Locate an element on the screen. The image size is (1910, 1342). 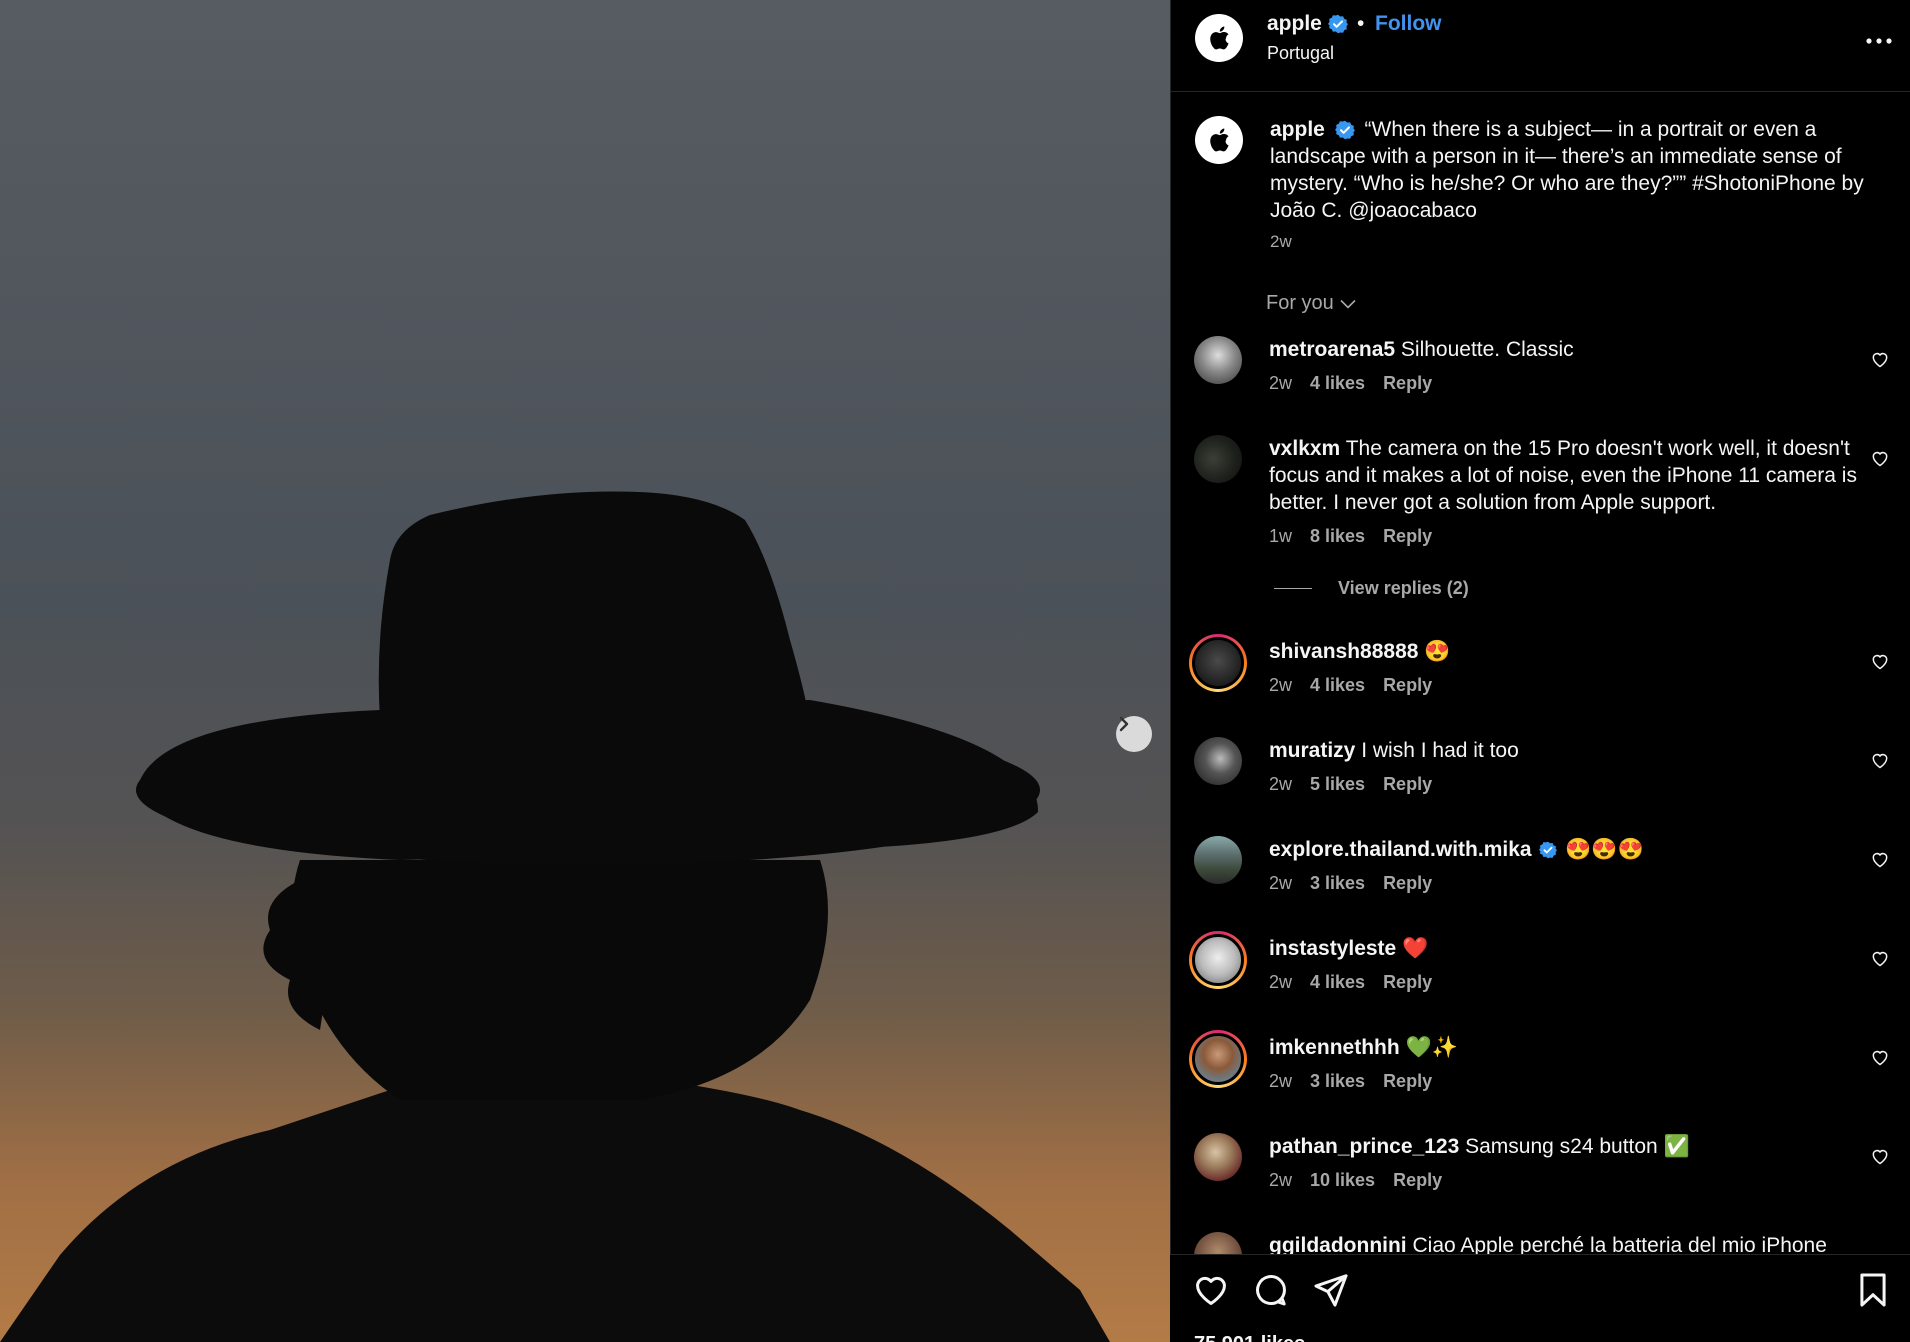
comment-text: shivansh88888 😍 is located at coordinates (1564, 651).